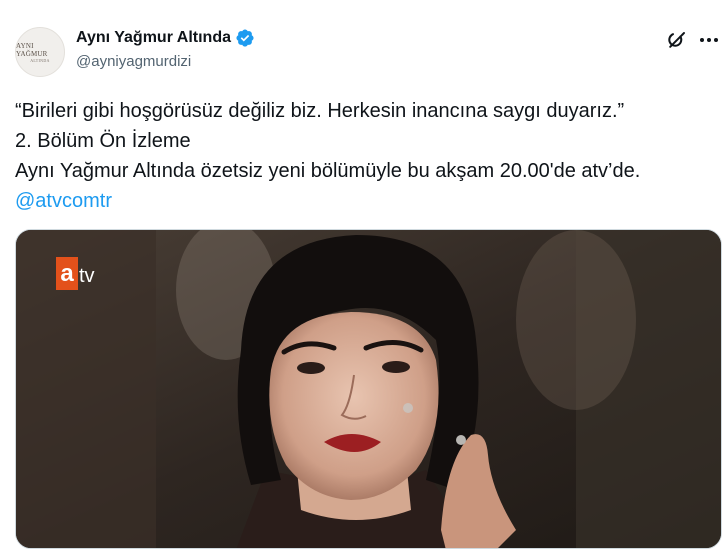  I want to click on author-name-row: Aynı Yağmur Altında, so click(165, 38).